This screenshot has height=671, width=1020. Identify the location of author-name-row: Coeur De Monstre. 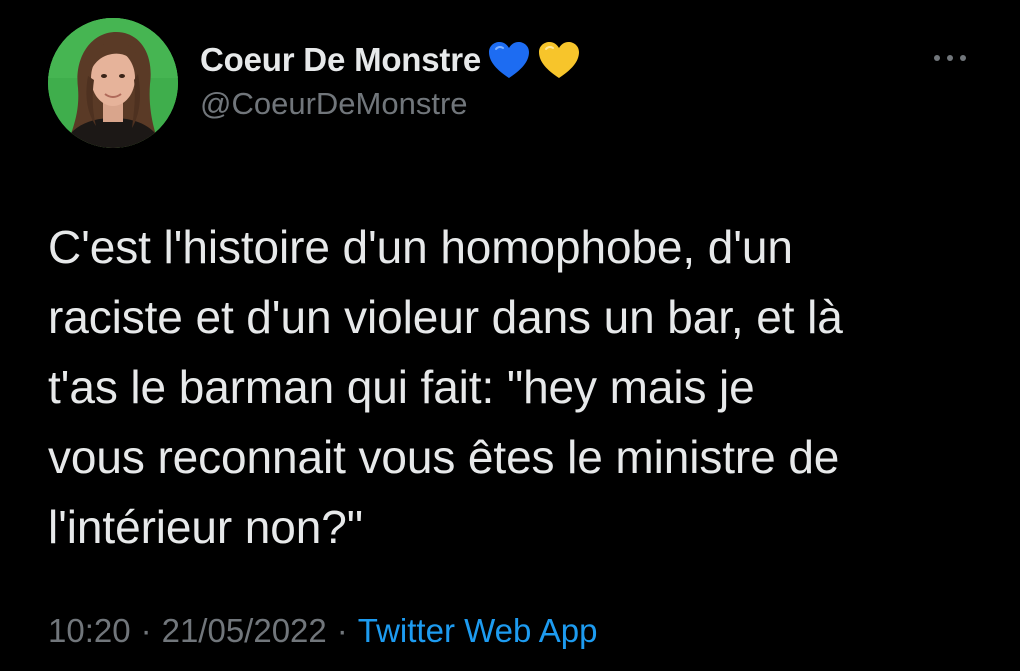
(390, 60).